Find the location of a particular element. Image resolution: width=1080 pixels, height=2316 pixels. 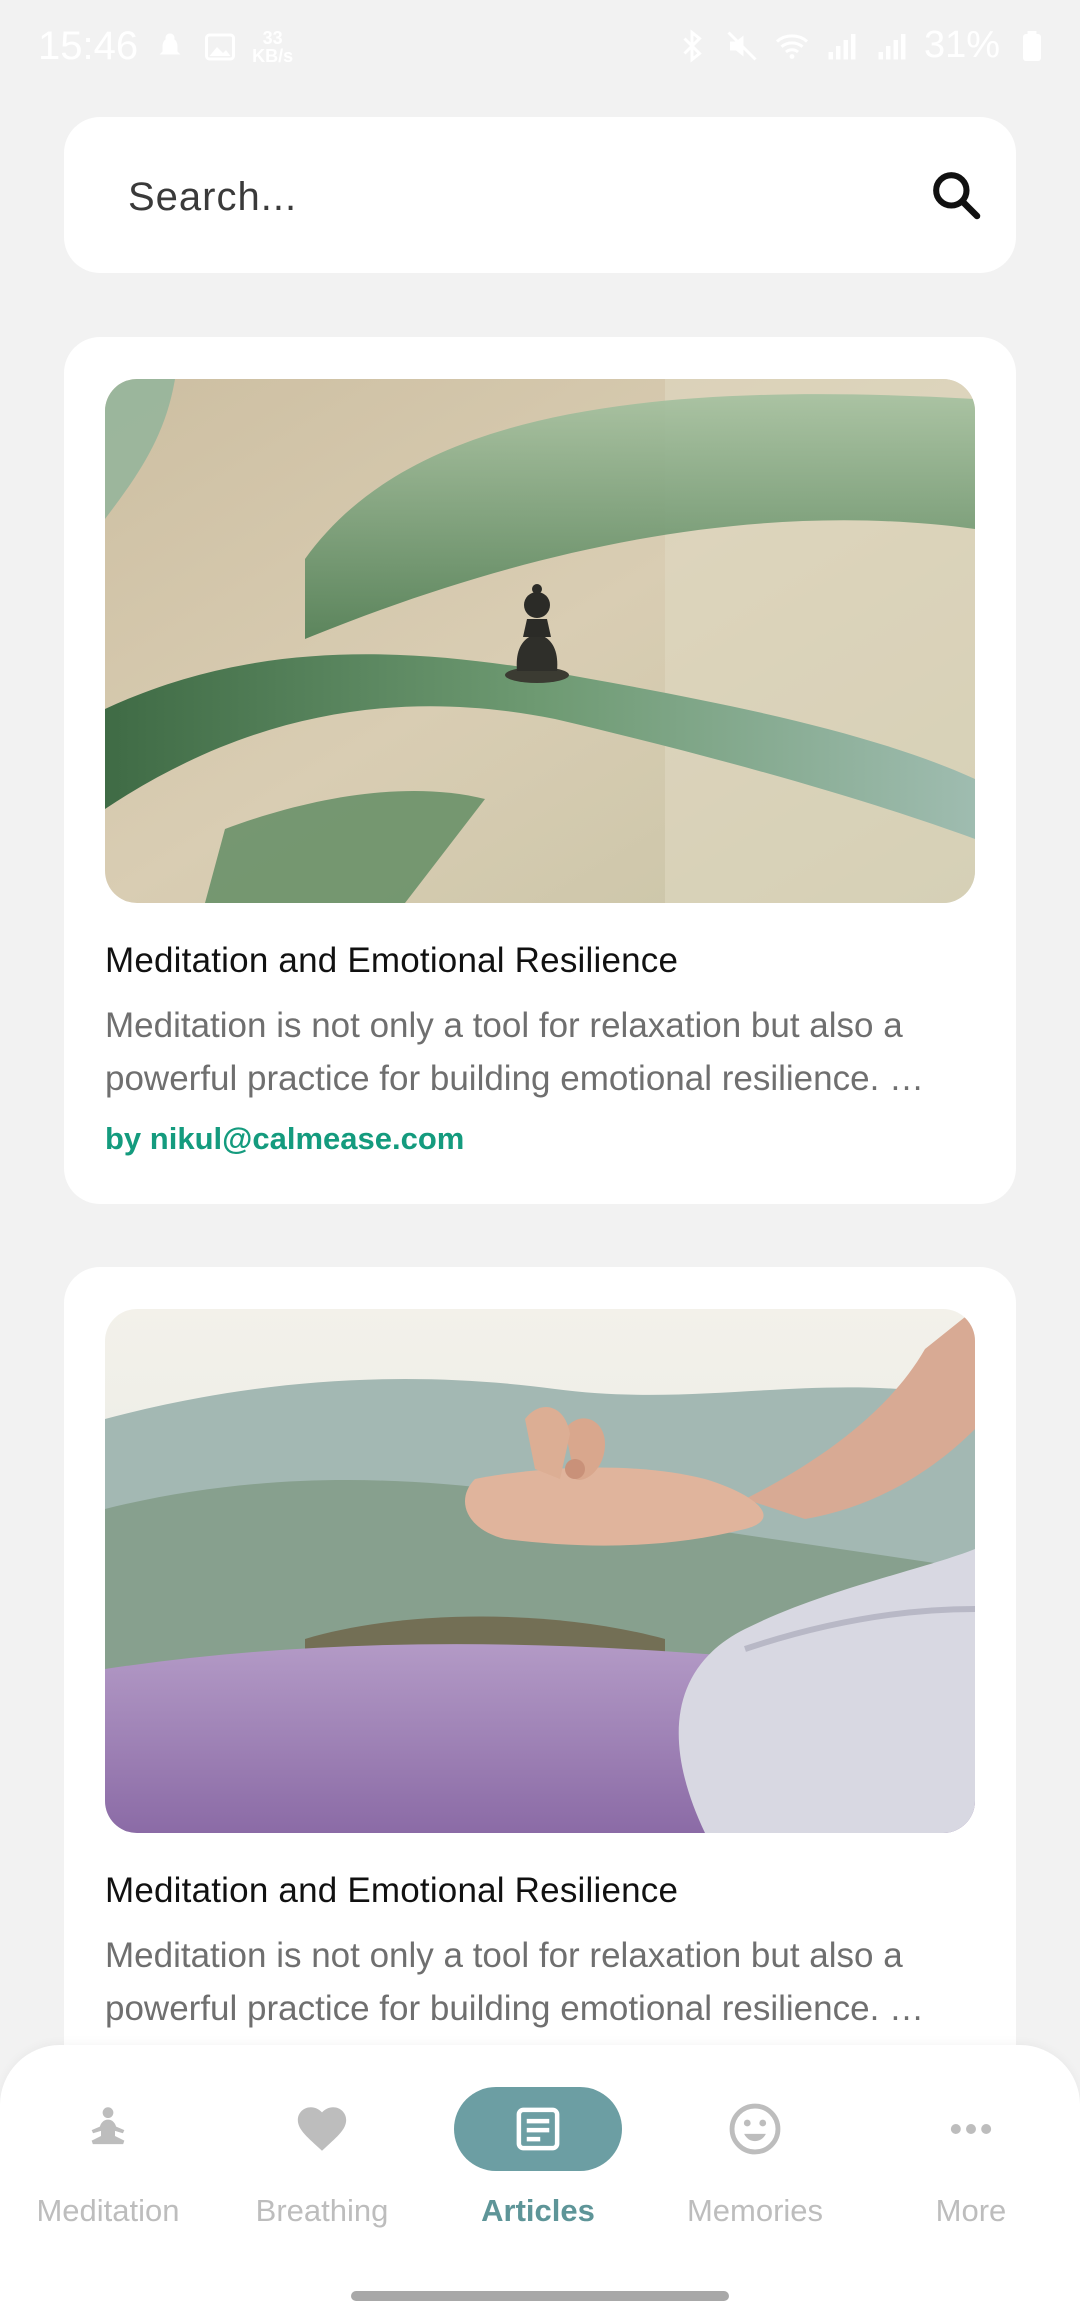

heart-icon is located at coordinates (322, 2129).